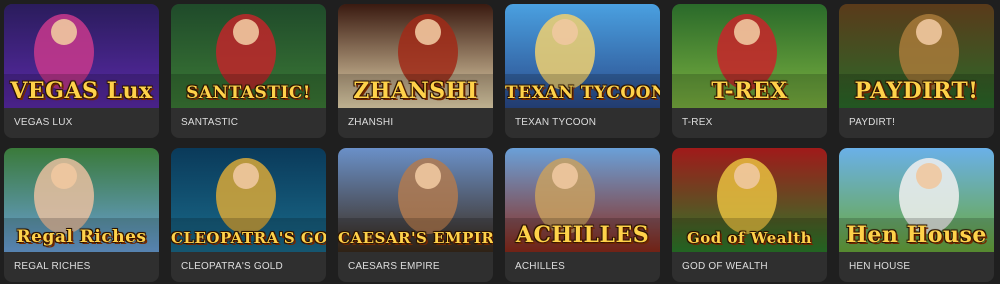 The image size is (1000, 284). What do you see at coordinates (248, 93) in the screenshot?
I see `game-logo-text: SANTASTIC!` at bounding box center [248, 93].